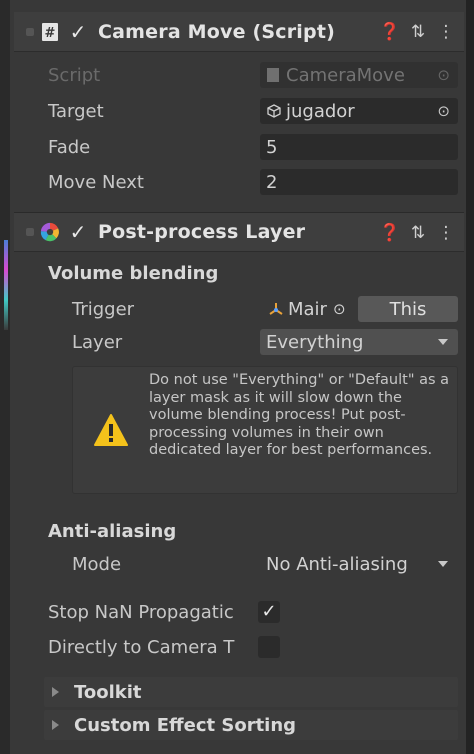 Image resolution: width=474 pixels, height=754 pixels. I want to click on camera-move-header: # ✓ Camera Move (Script) ❓ ⇅ ⋮, so click(239, 32).